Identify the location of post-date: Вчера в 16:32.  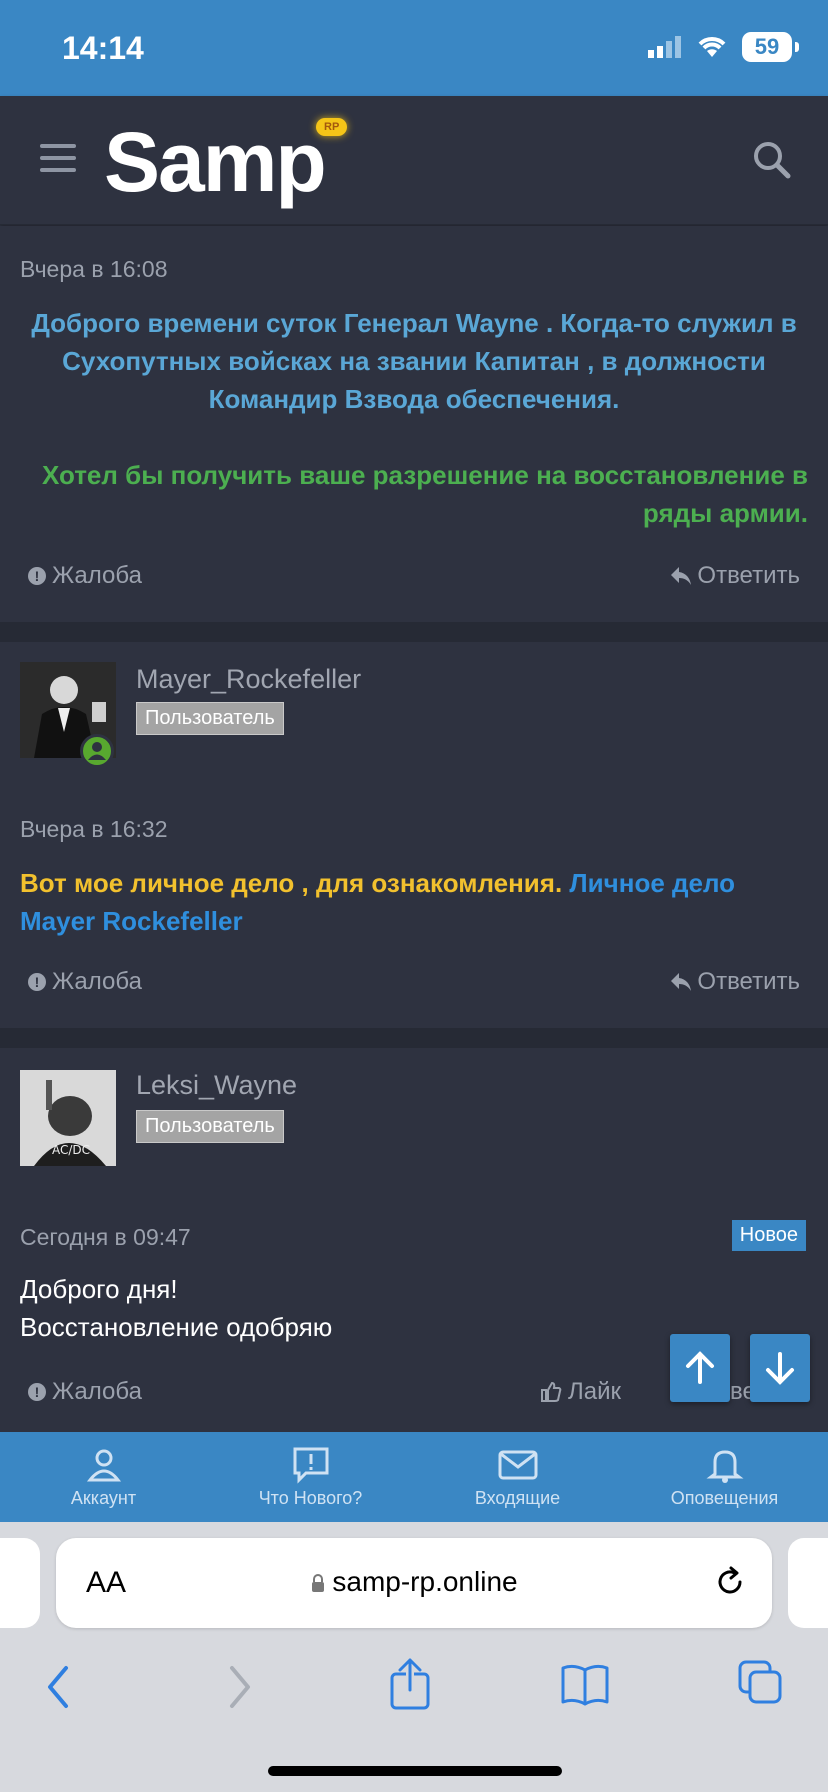
(94, 829).